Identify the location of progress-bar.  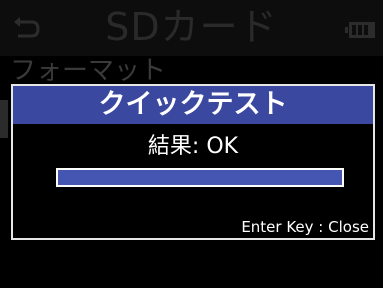
(200, 177).